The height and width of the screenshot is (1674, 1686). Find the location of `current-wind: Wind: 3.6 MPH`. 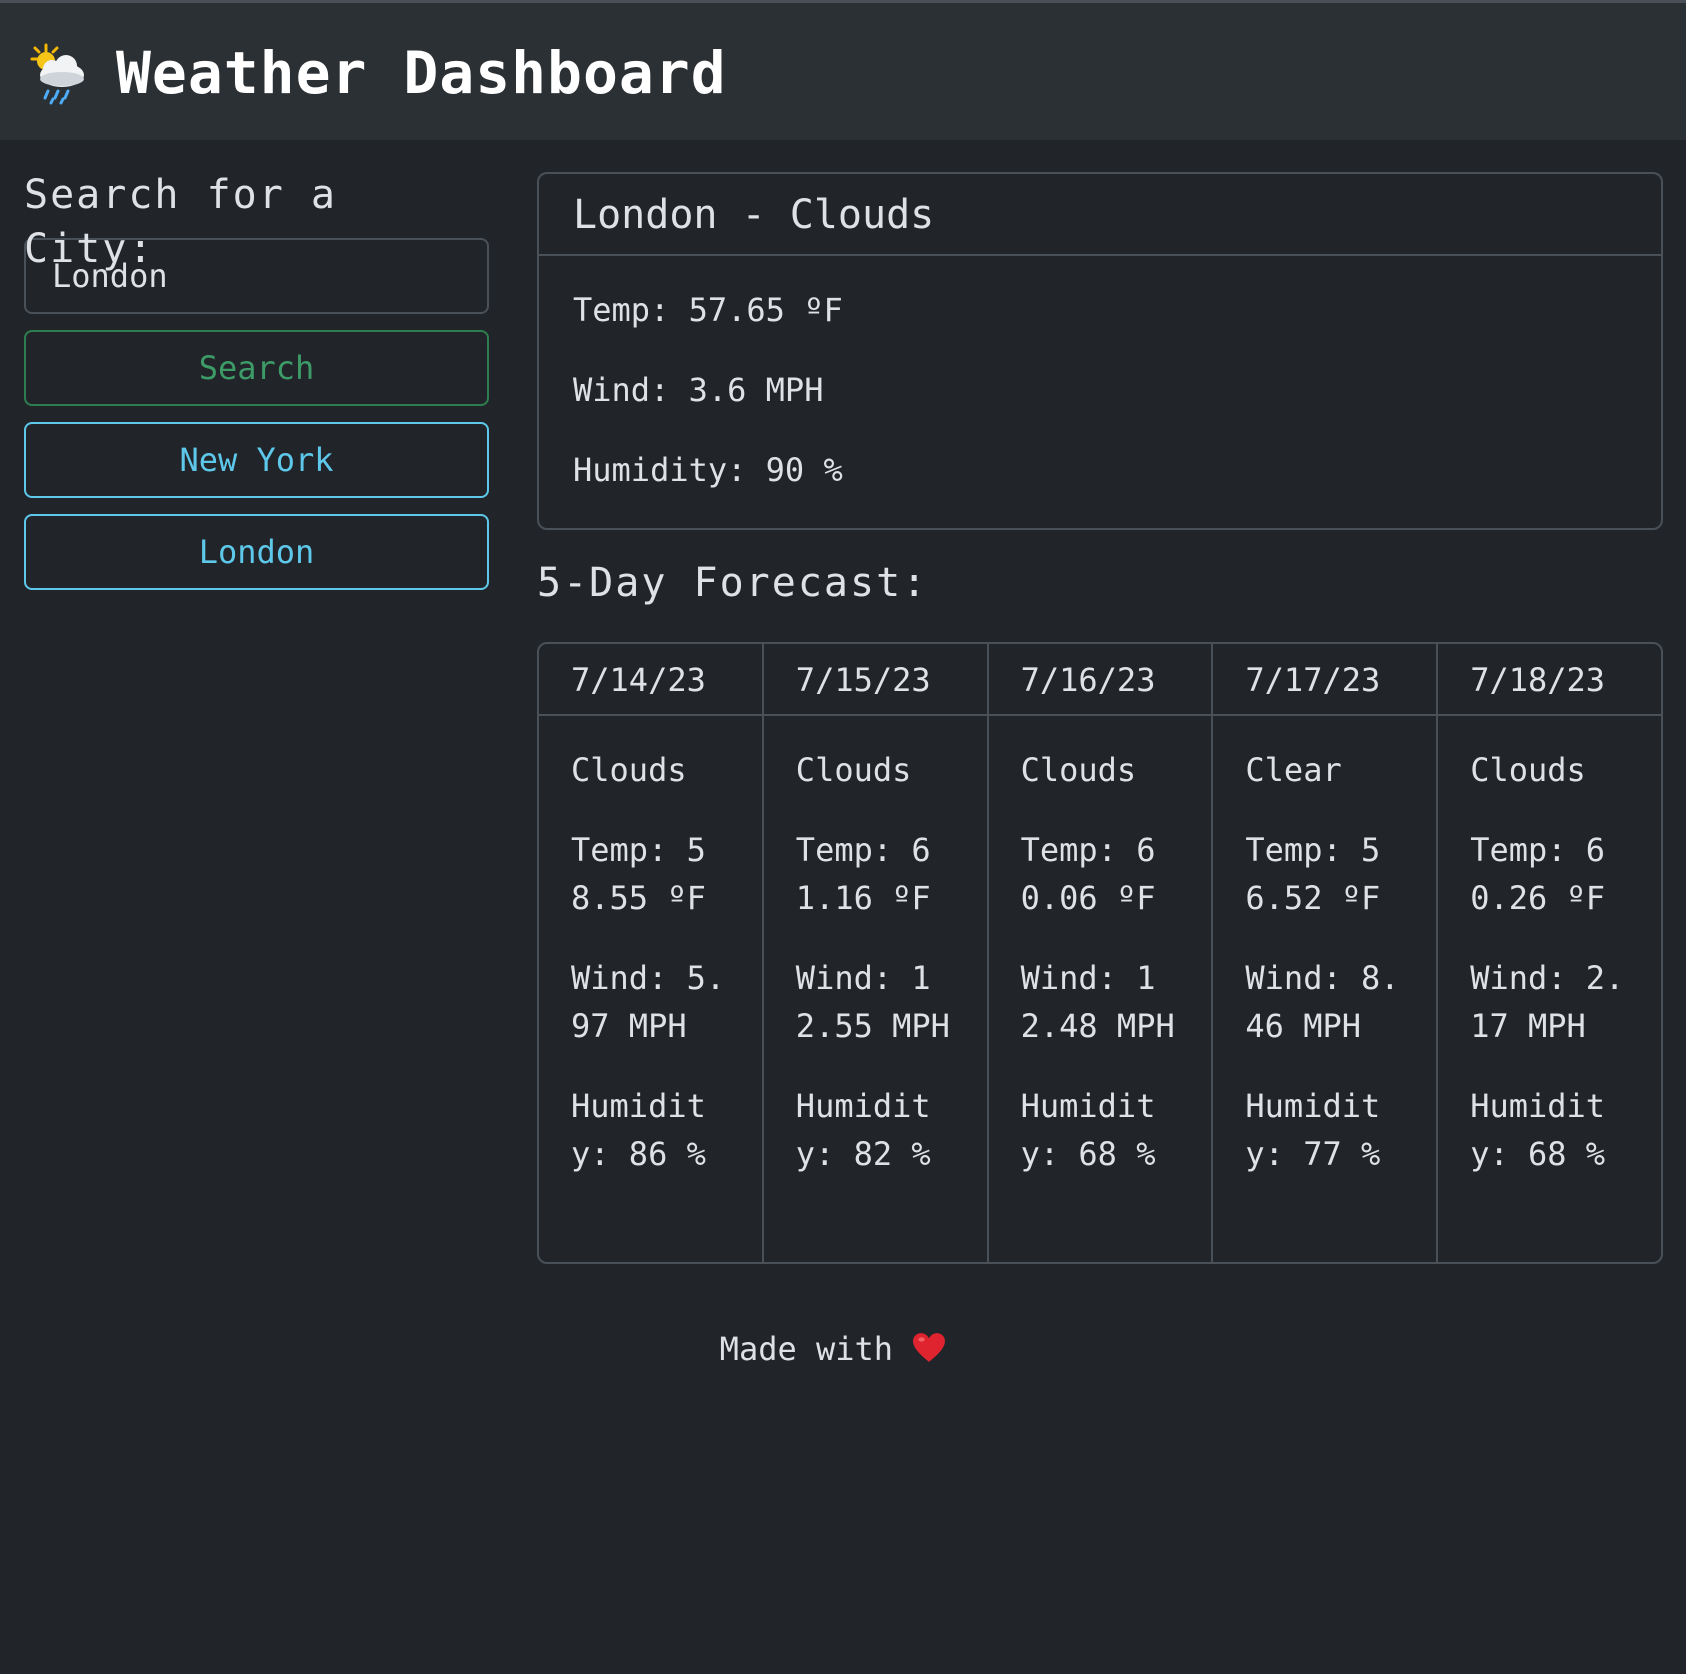

current-wind: Wind: 3.6 MPH is located at coordinates (698, 390).